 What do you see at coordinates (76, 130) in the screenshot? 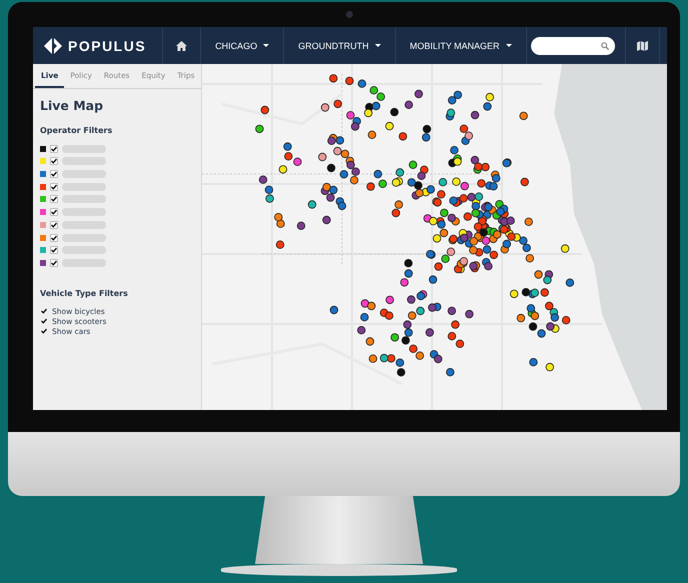
I see `section-heading: Operator Filters` at bounding box center [76, 130].